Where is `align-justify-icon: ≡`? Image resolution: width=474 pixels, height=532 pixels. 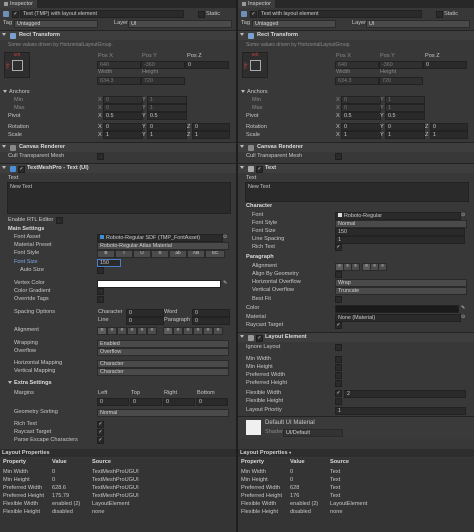 align-justify-icon: ≡ is located at coordinates (132, 331).